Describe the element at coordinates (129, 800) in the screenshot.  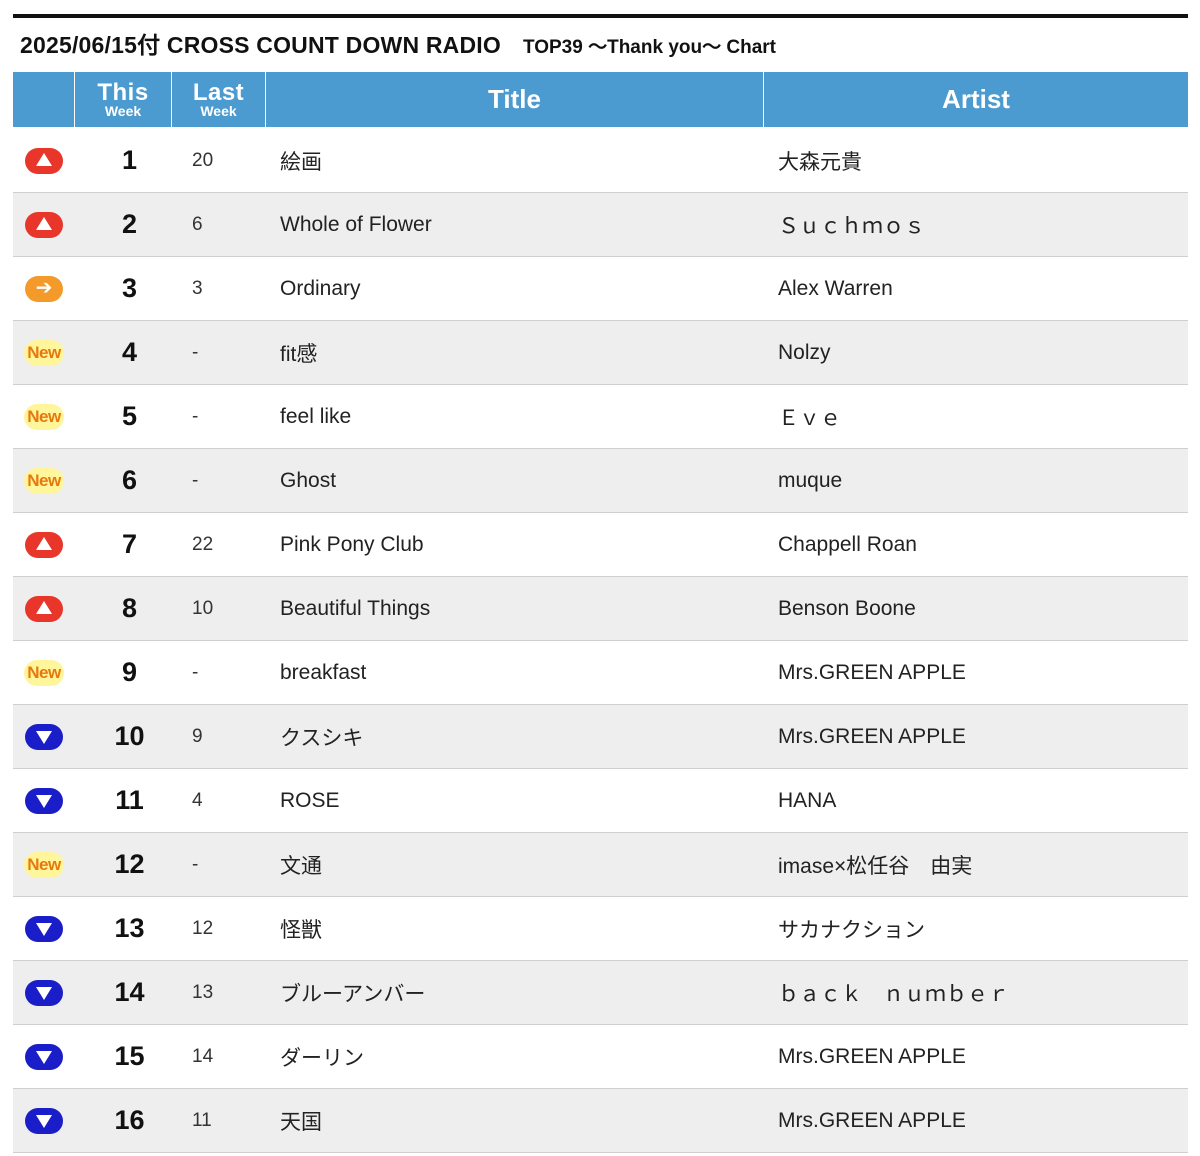
I see `this-week-rank: 11` at that location.